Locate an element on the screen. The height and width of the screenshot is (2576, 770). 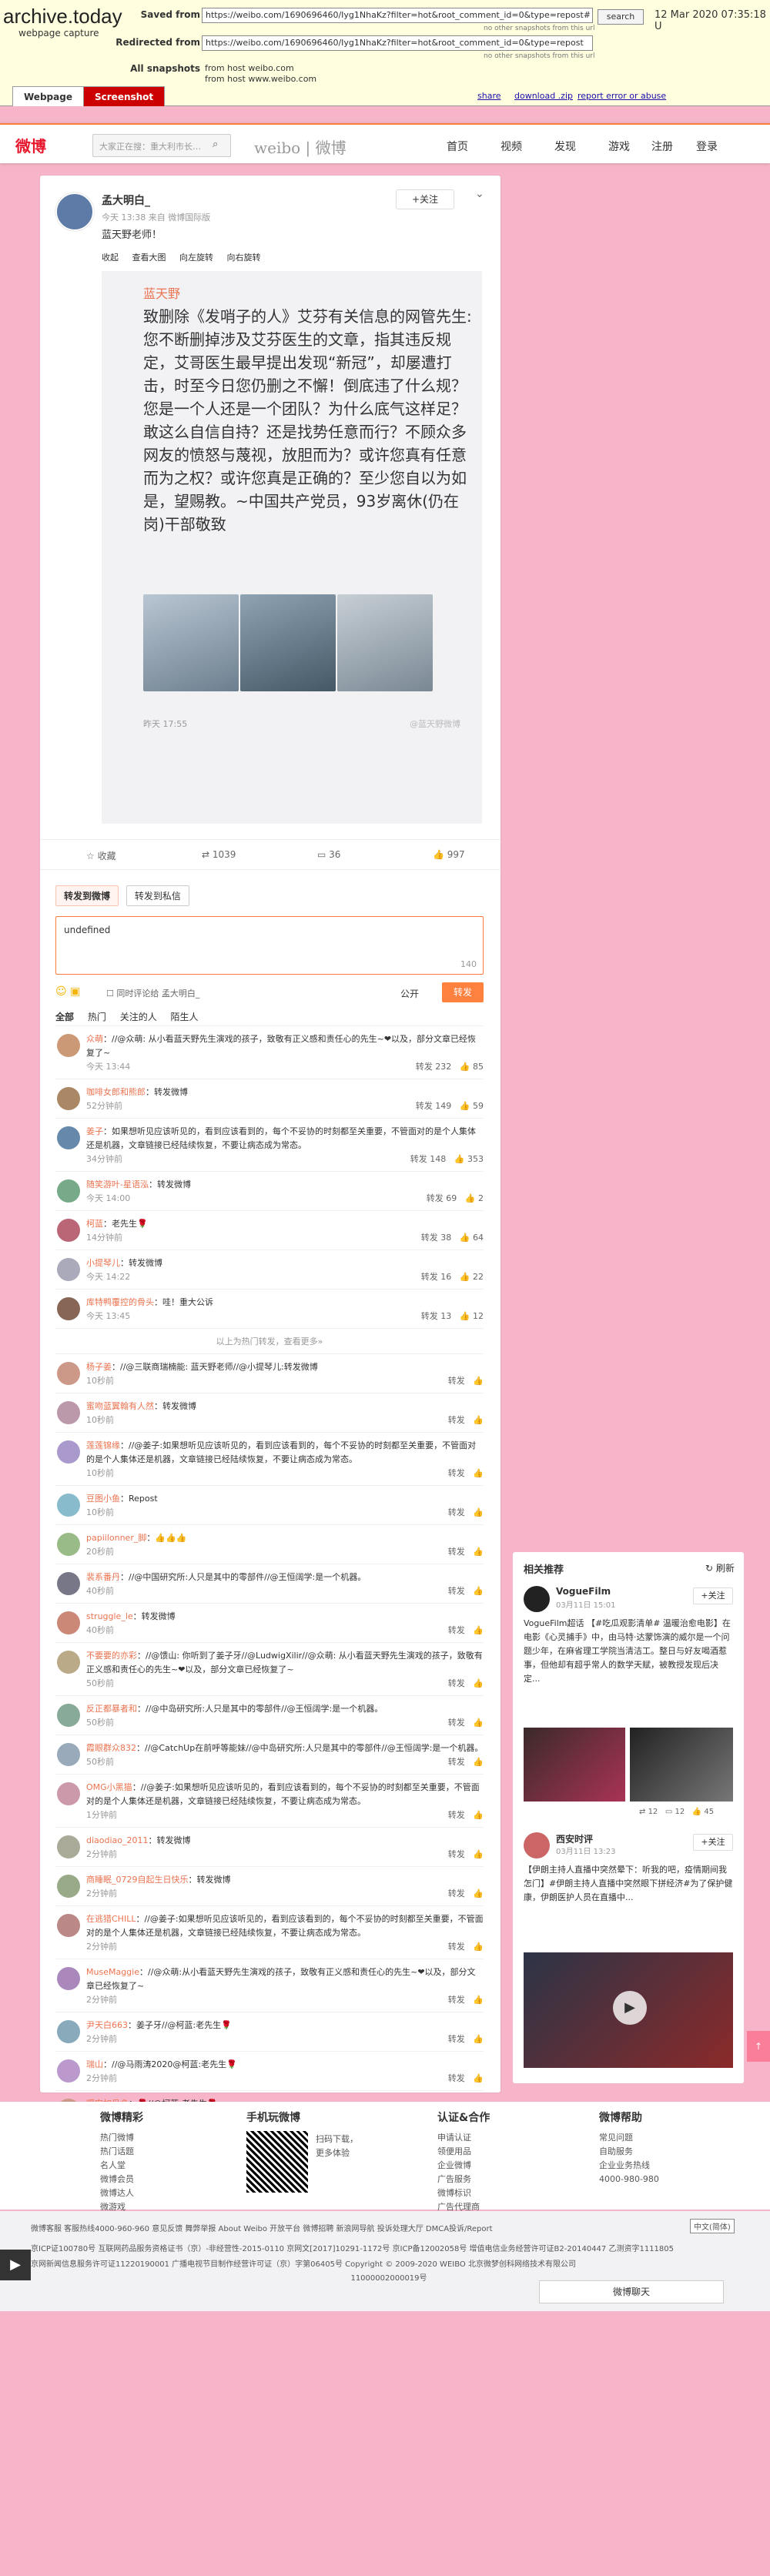
item-username: 在逃猎CHILL is located at coordinates (111, 1919).